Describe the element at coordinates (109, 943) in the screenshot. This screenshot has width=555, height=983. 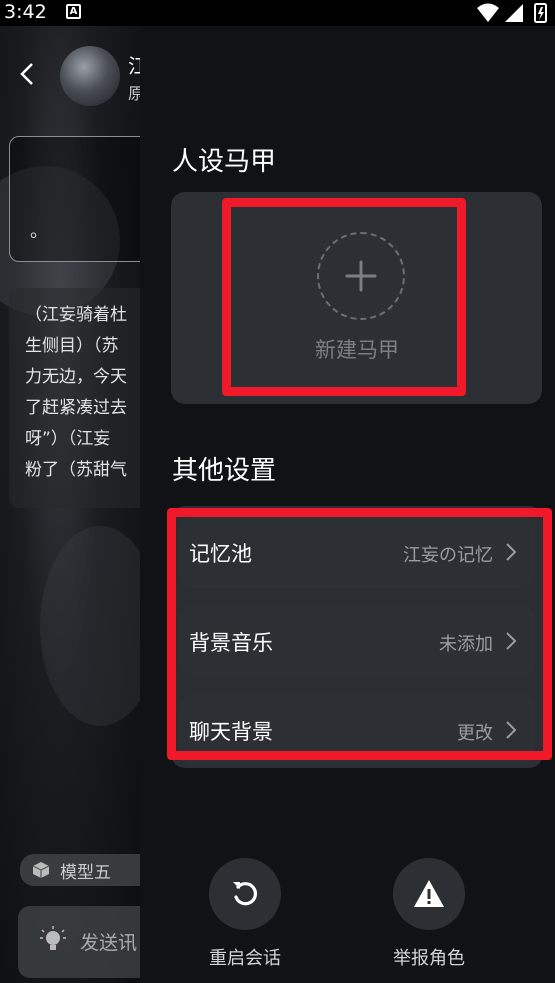
I see `message-input-placeholder: 发送讯` at that location.